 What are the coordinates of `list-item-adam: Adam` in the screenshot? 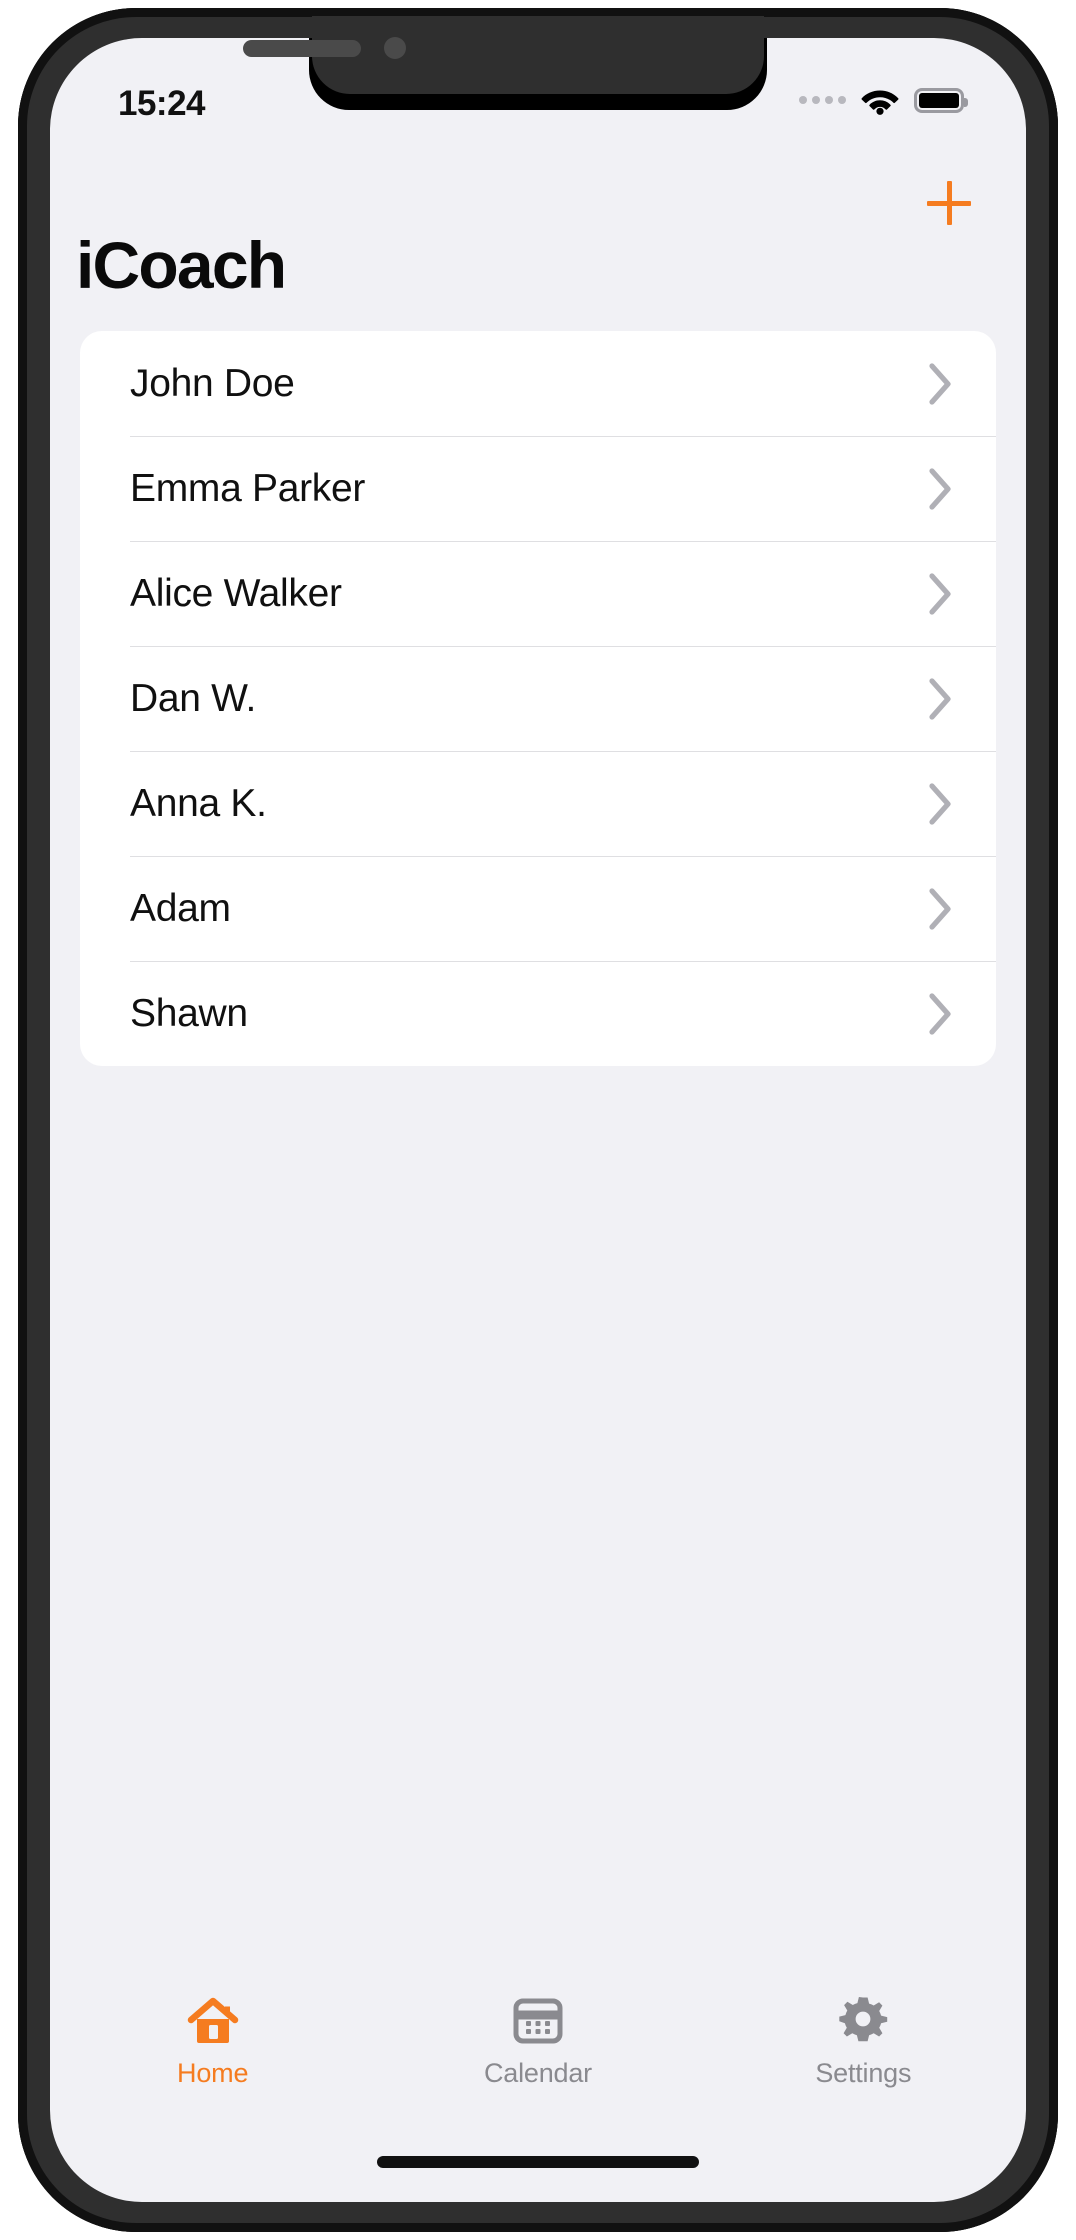 It's located at (538, 908).